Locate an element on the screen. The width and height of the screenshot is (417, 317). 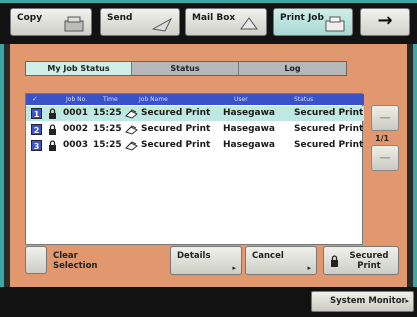
arrow-right-icon: → is located at coordinates (385, 20).